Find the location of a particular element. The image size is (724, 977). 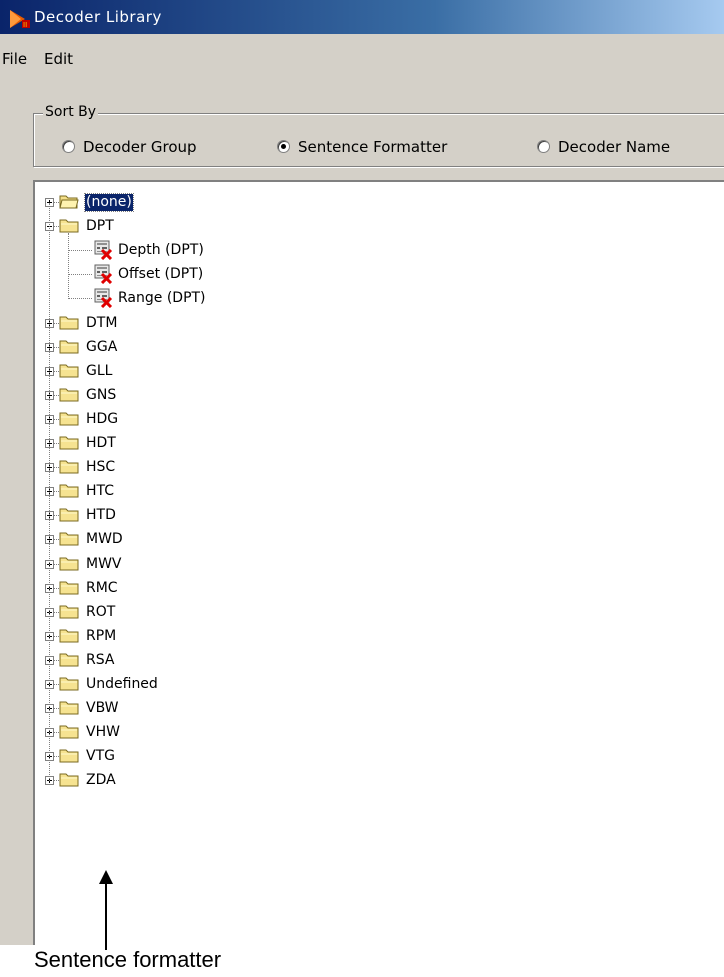

menu-file: File is located at coordinates (14, 59).